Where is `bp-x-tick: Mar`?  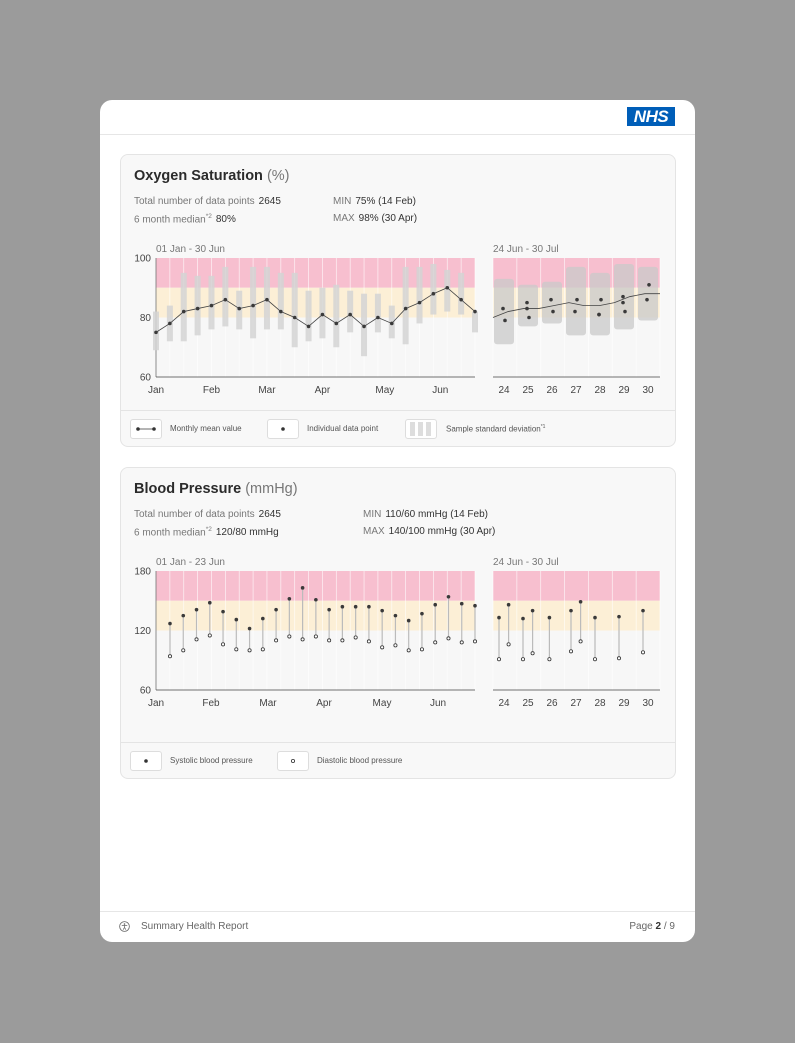
bp-x-tick: Mar is located at coordinates (268, 703).